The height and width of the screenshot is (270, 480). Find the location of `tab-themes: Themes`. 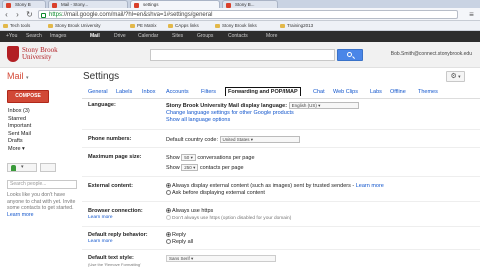

tab-themes: Themes is located at coordinates (428, 92).